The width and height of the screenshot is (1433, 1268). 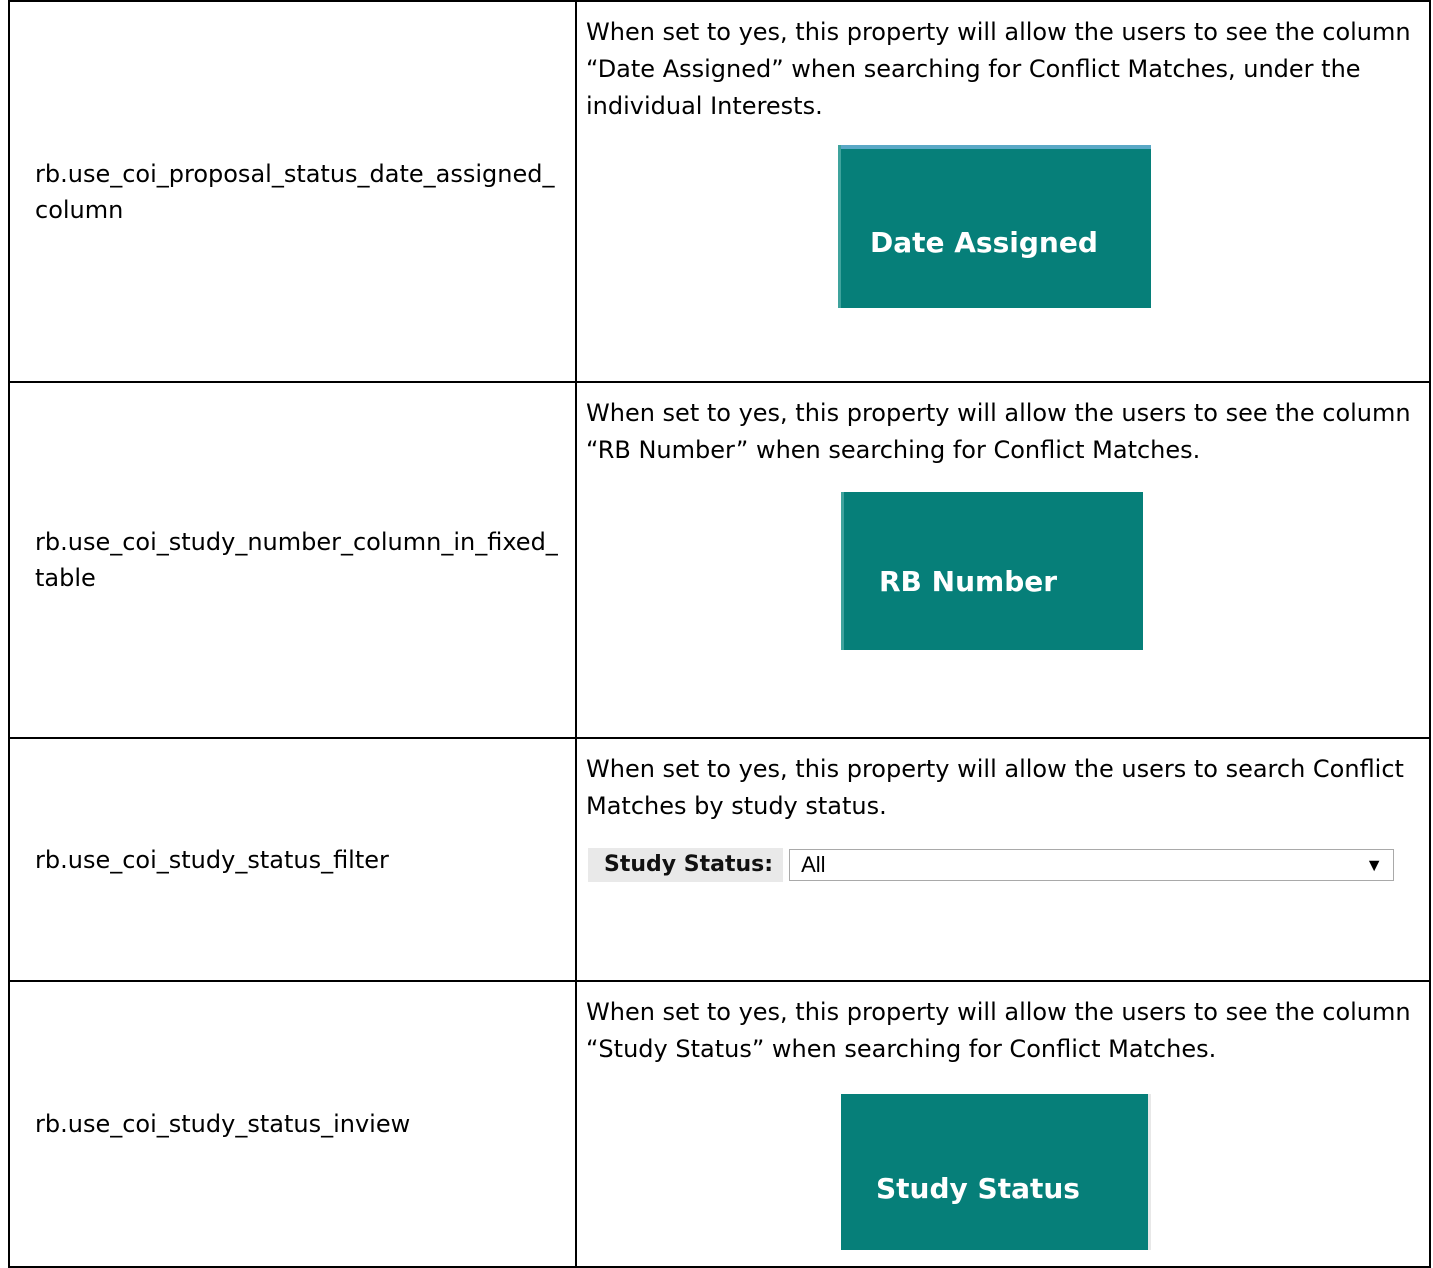 I want to click on property-name: rb.use_coi_study_status_inview, so click(x=223, y=1124).